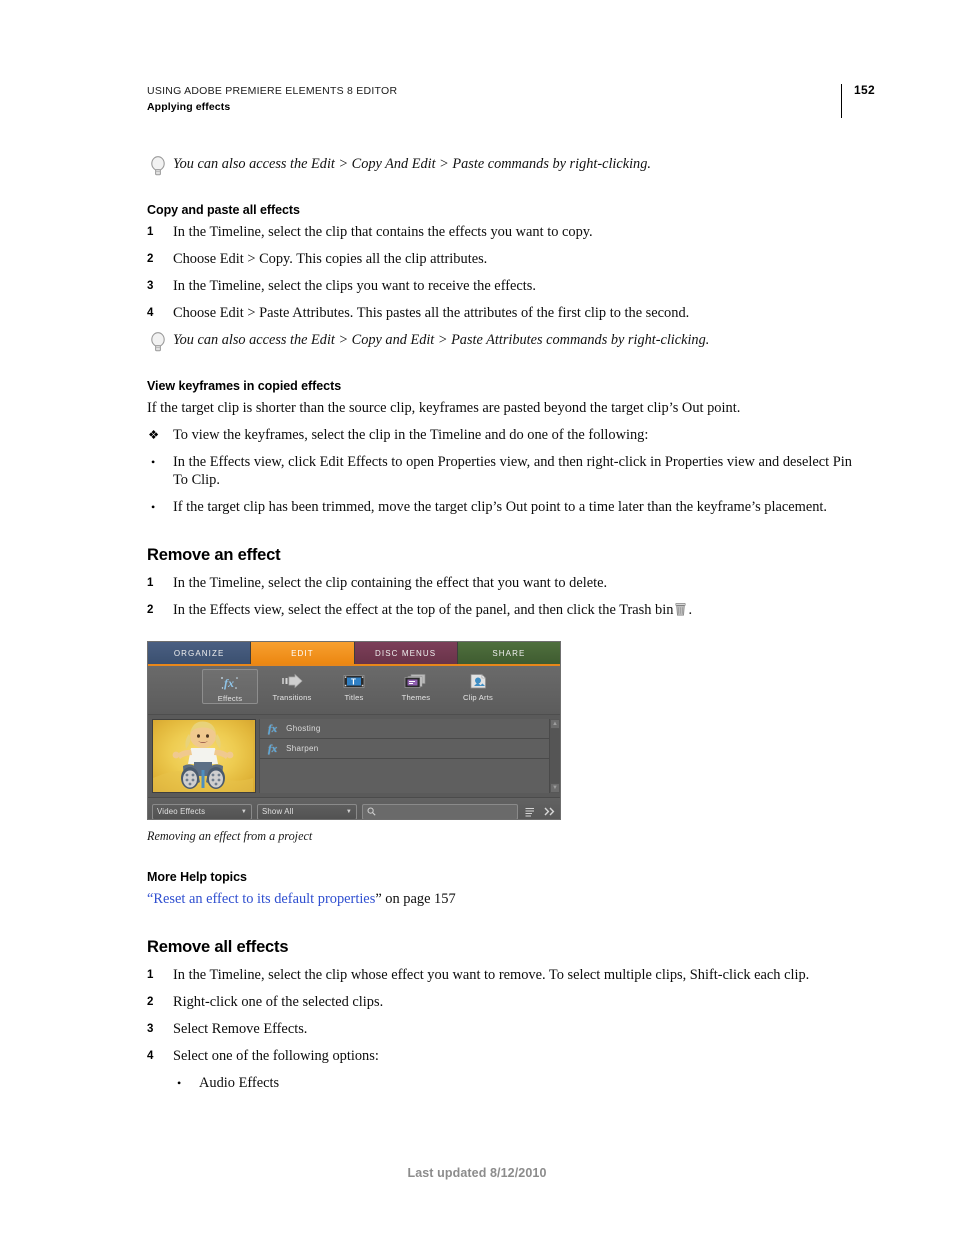  What do you see at coordinates (214, 555) in the screenshot?
I see `heading-remove-an-effect: Remove an effect` at bounding box center [214, 555].